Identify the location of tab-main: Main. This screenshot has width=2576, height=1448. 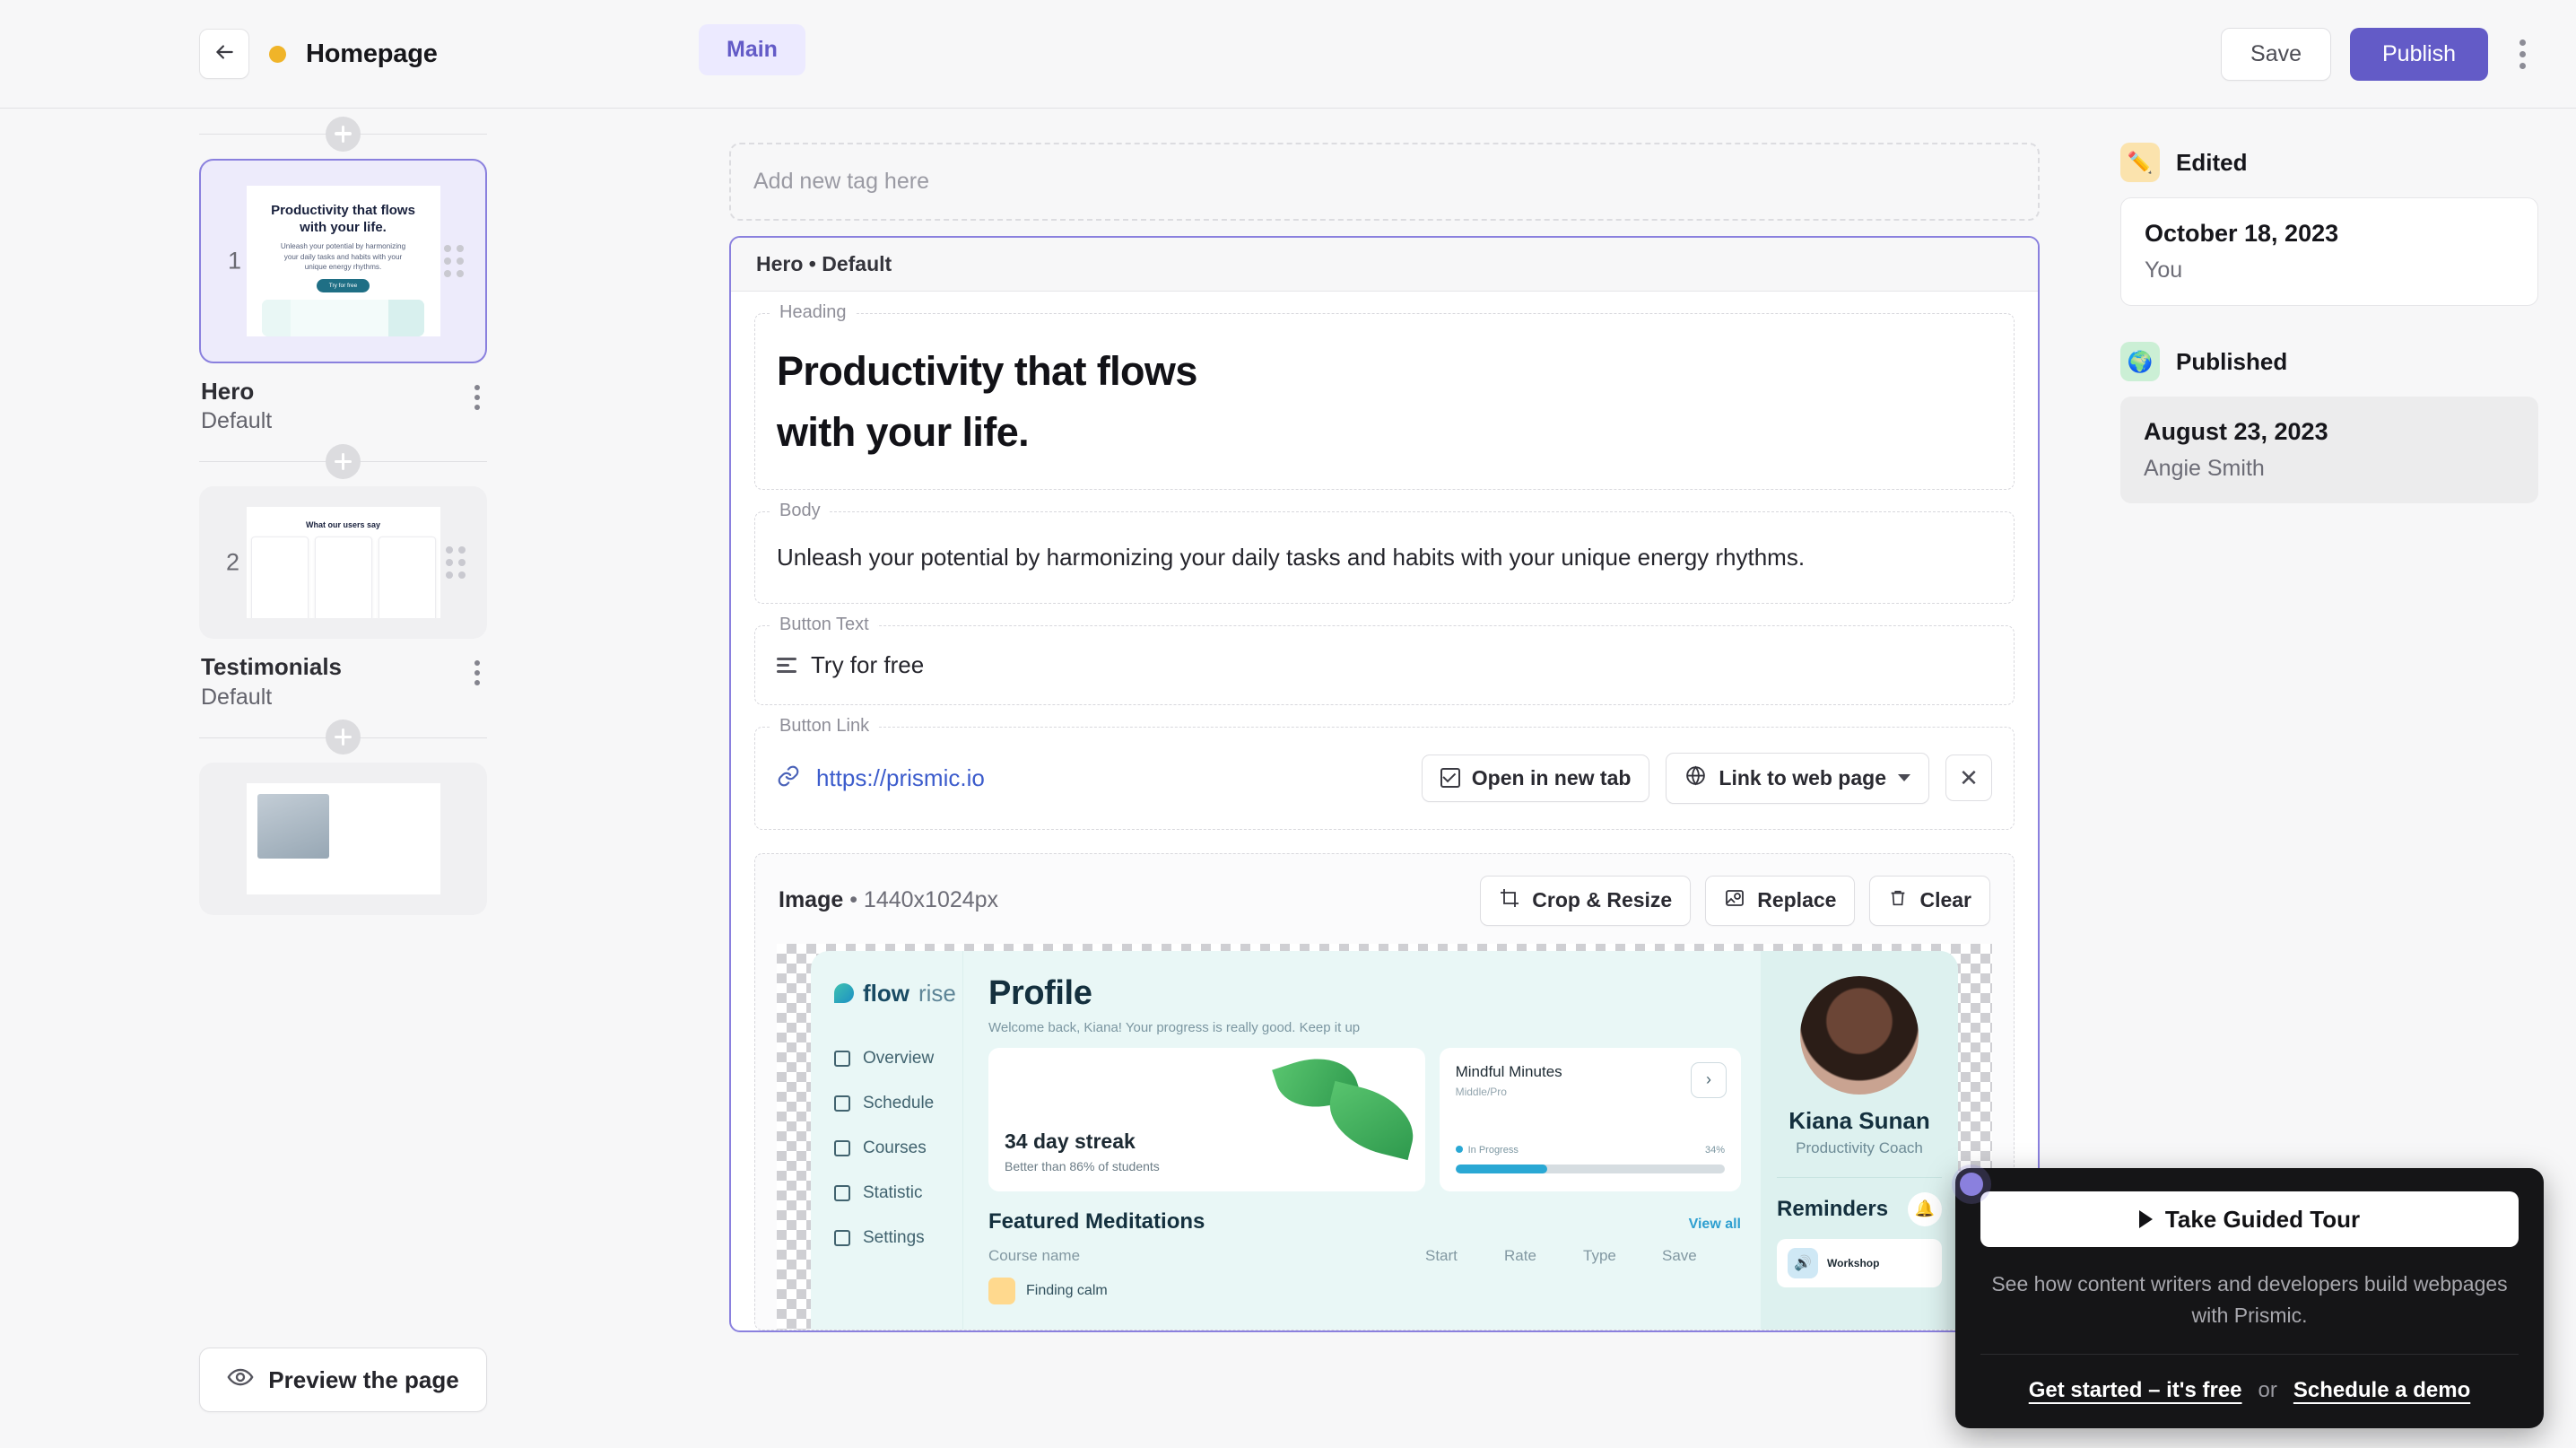
(752, 49).